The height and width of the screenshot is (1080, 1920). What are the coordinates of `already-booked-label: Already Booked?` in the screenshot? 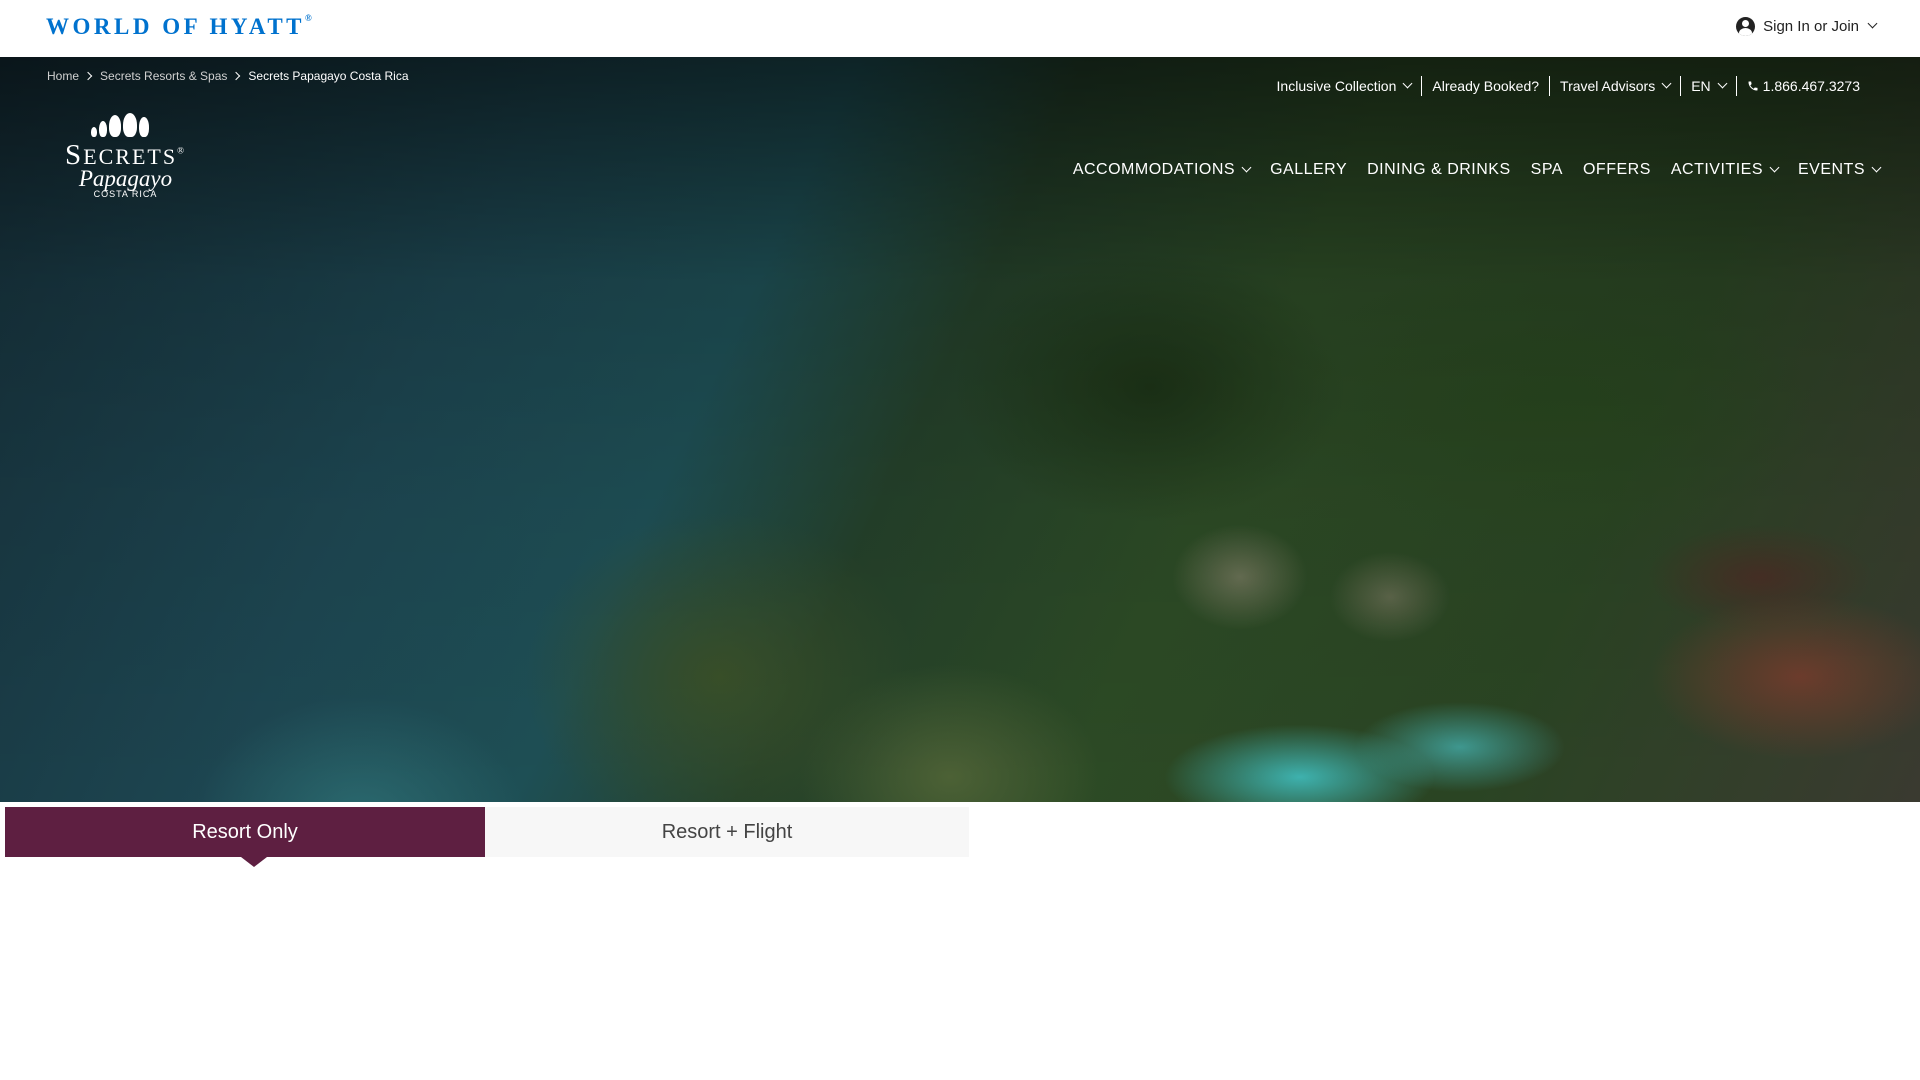 It's located at (1486, 86).